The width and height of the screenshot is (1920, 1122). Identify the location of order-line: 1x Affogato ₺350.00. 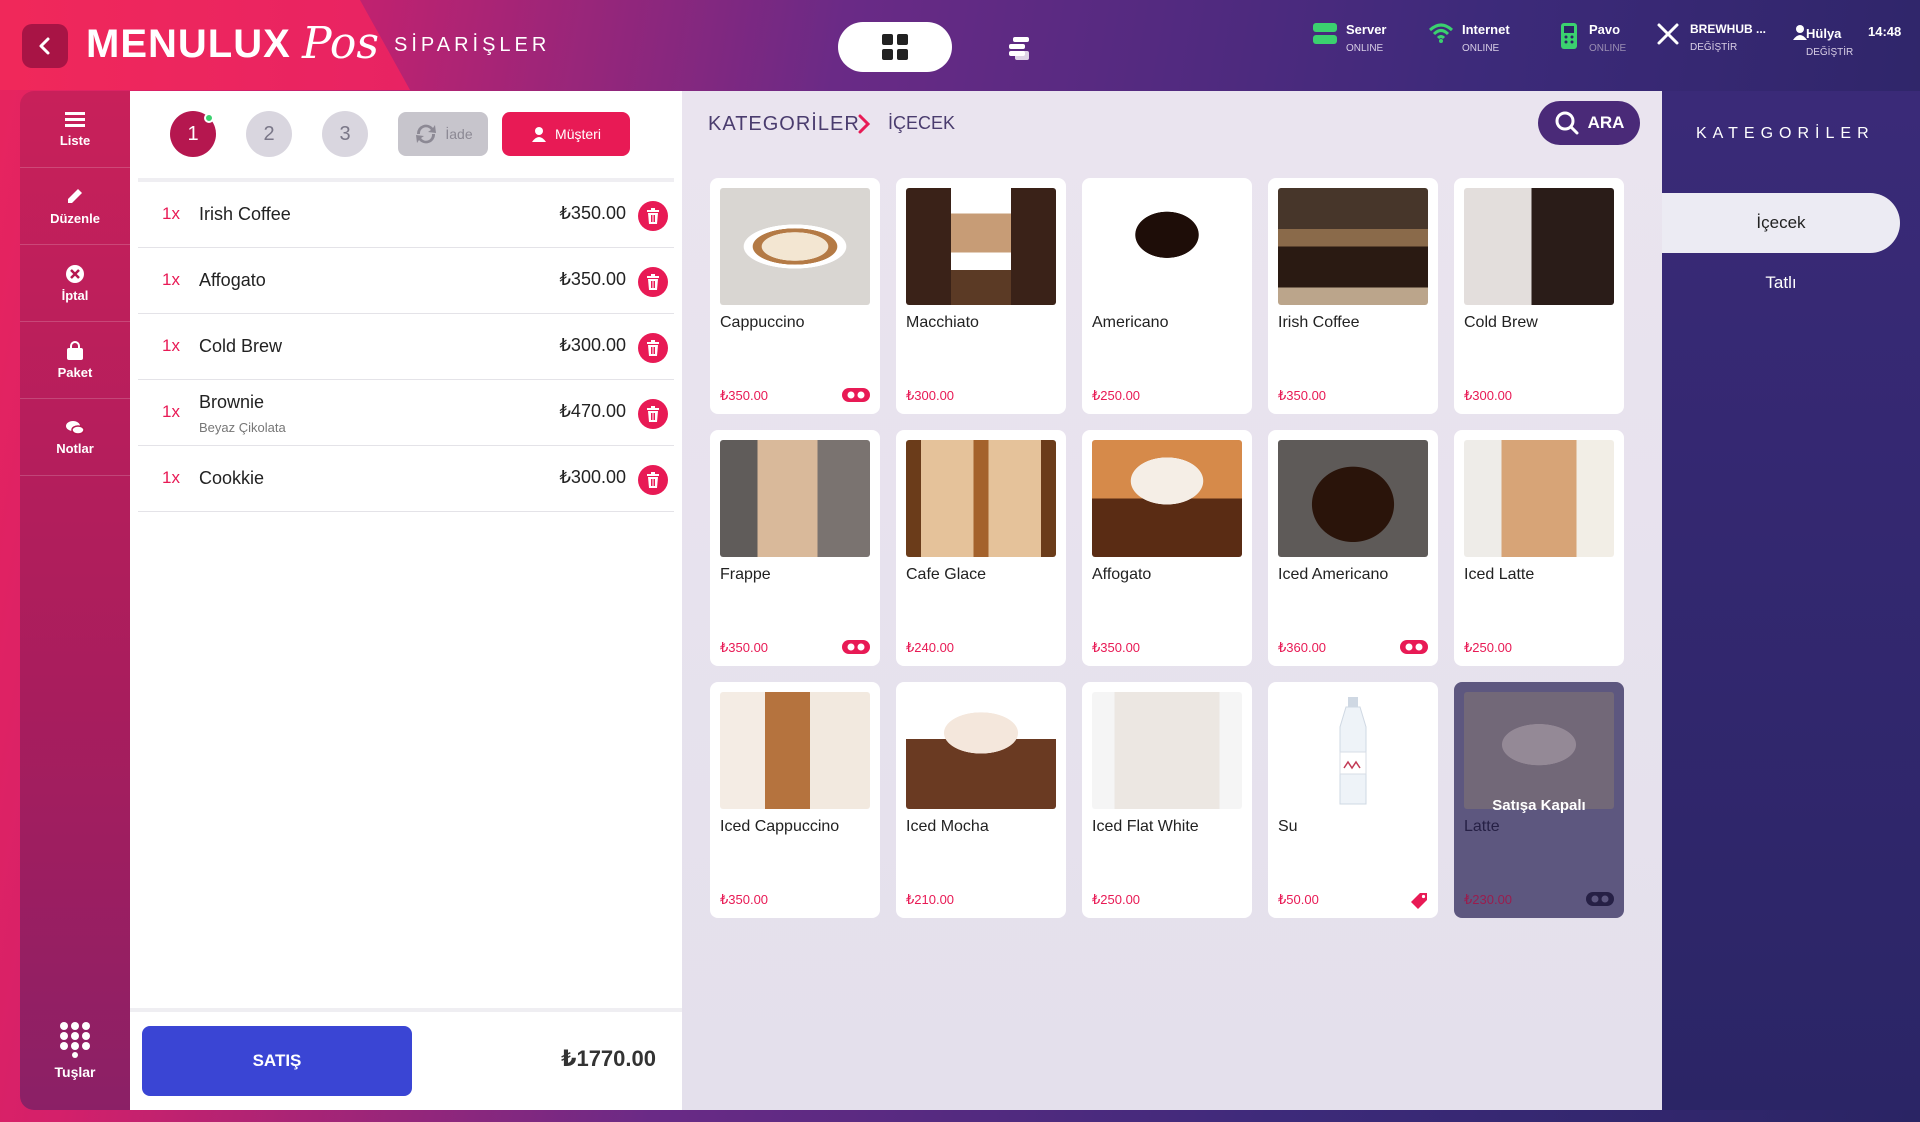
(406, 281).